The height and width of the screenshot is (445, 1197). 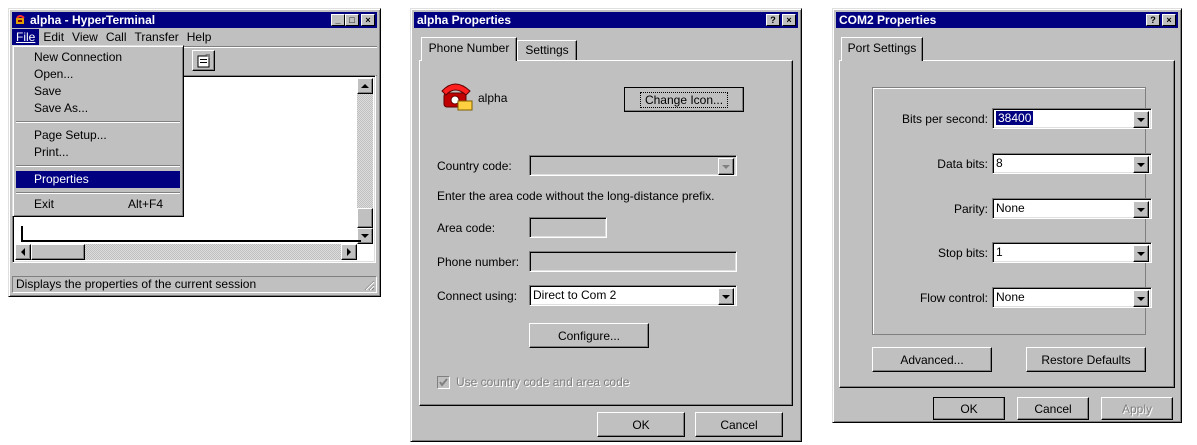 I want to click on bits-per-second-label: Bits per second:, so click(x=944, y=119).